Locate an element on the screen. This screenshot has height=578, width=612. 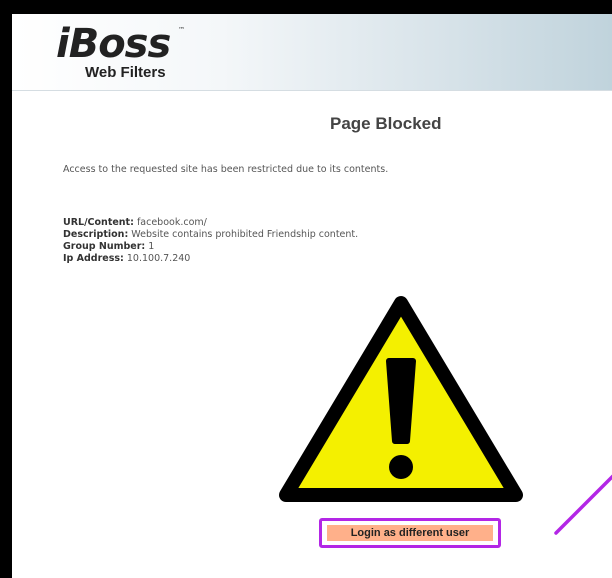
ip-value: 10.100.7.240 is located at coordinates (158, 258).